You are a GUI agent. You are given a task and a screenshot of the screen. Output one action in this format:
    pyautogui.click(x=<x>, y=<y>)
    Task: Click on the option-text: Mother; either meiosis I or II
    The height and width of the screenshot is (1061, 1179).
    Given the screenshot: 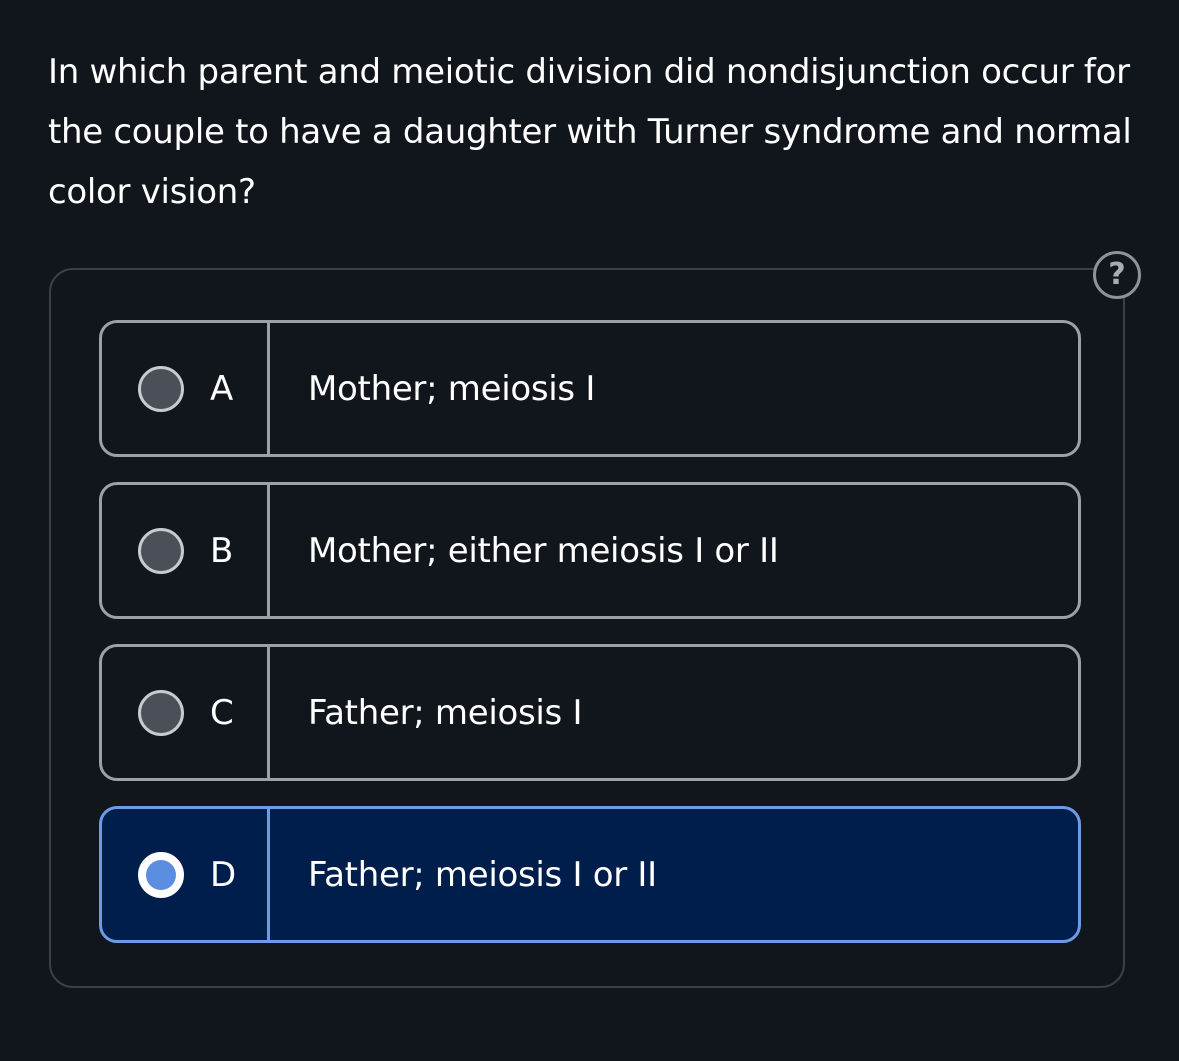 What is the action you would take?
    pyautogui.click(x=543, y=550)
    